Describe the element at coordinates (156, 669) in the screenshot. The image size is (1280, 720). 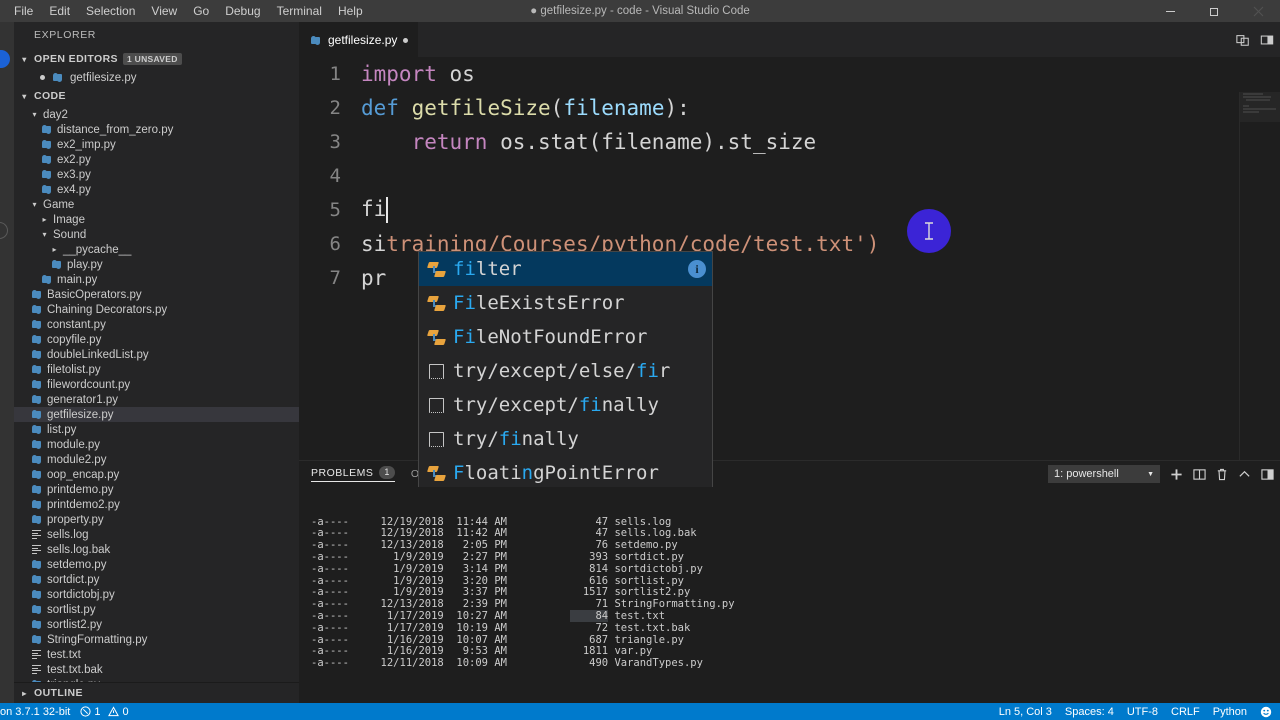
I see `tree-item: test.txt.bak` at that location.